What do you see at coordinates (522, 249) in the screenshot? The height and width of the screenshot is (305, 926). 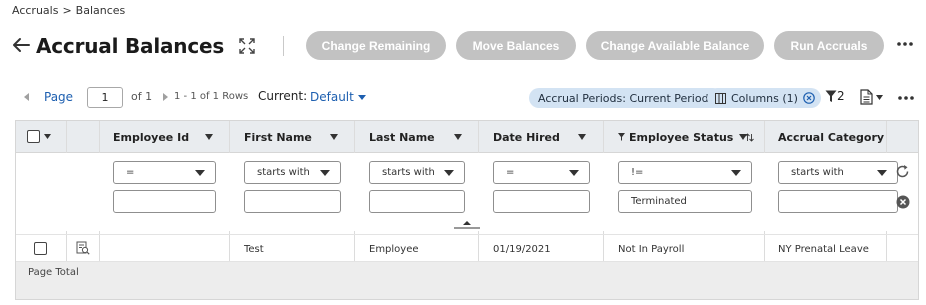 I see `cell-date-hired: 01/19/2021` at bounding box center [522, 249].